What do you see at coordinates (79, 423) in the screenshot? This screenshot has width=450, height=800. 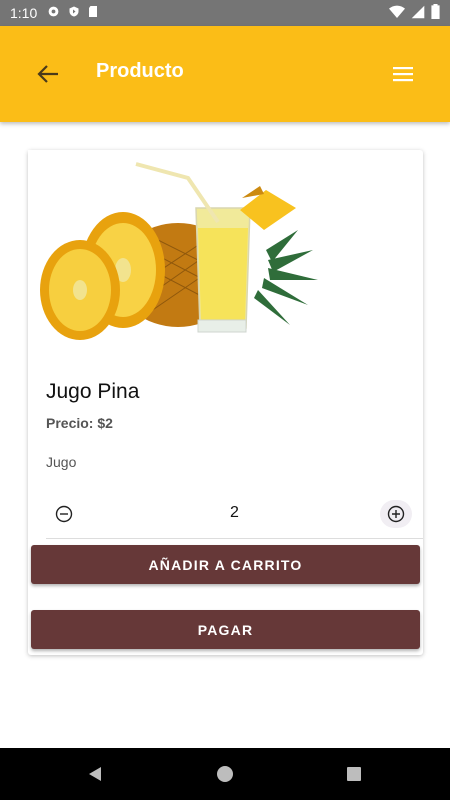 I see `product-price: Precio: $2` at bounding box center [79, 423].